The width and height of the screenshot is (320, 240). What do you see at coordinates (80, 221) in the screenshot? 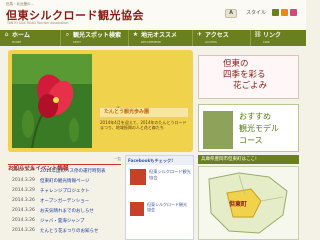
I see `news-title: ジャバ・雲海ジャンプ` at bounding box center [80, 221].